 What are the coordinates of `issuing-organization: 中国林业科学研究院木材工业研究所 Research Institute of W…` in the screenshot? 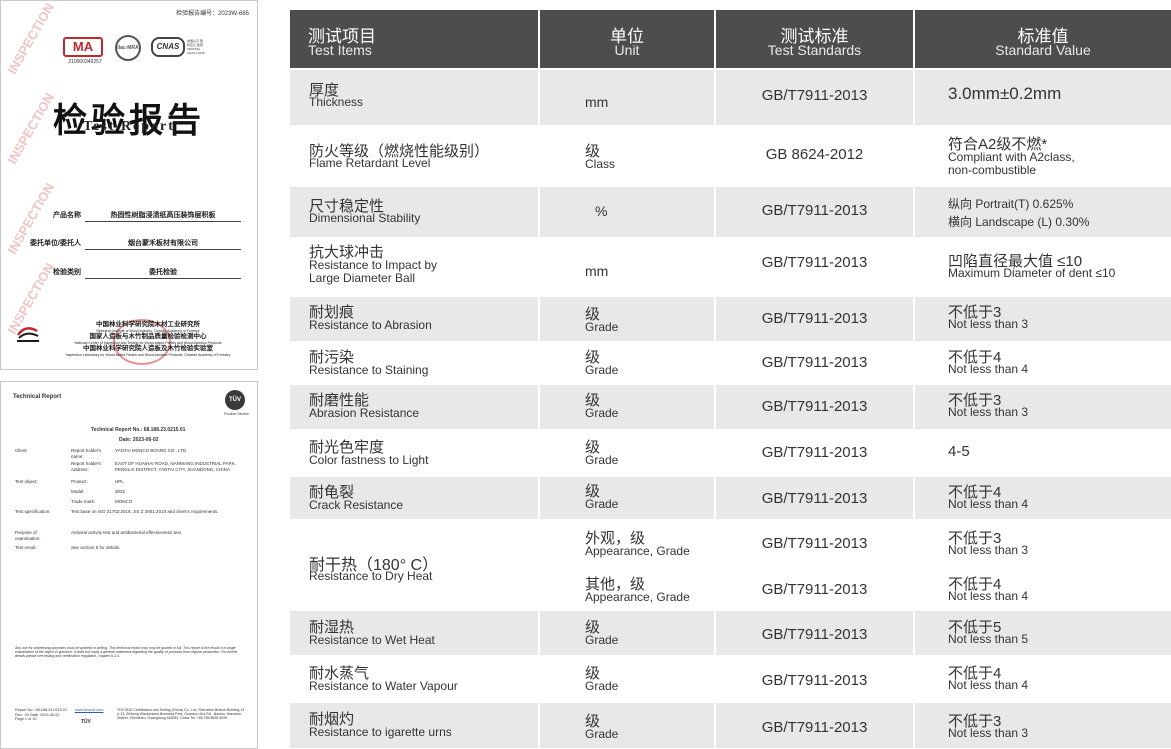 It's located at (148, 339).